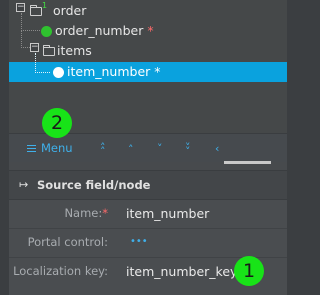 The height and width of the screenshot is (295, 320). What do you see at coordinates (99, 30) in the screenshot?
I see `tree-node-label: order_number` at bounding box center [99, 30].